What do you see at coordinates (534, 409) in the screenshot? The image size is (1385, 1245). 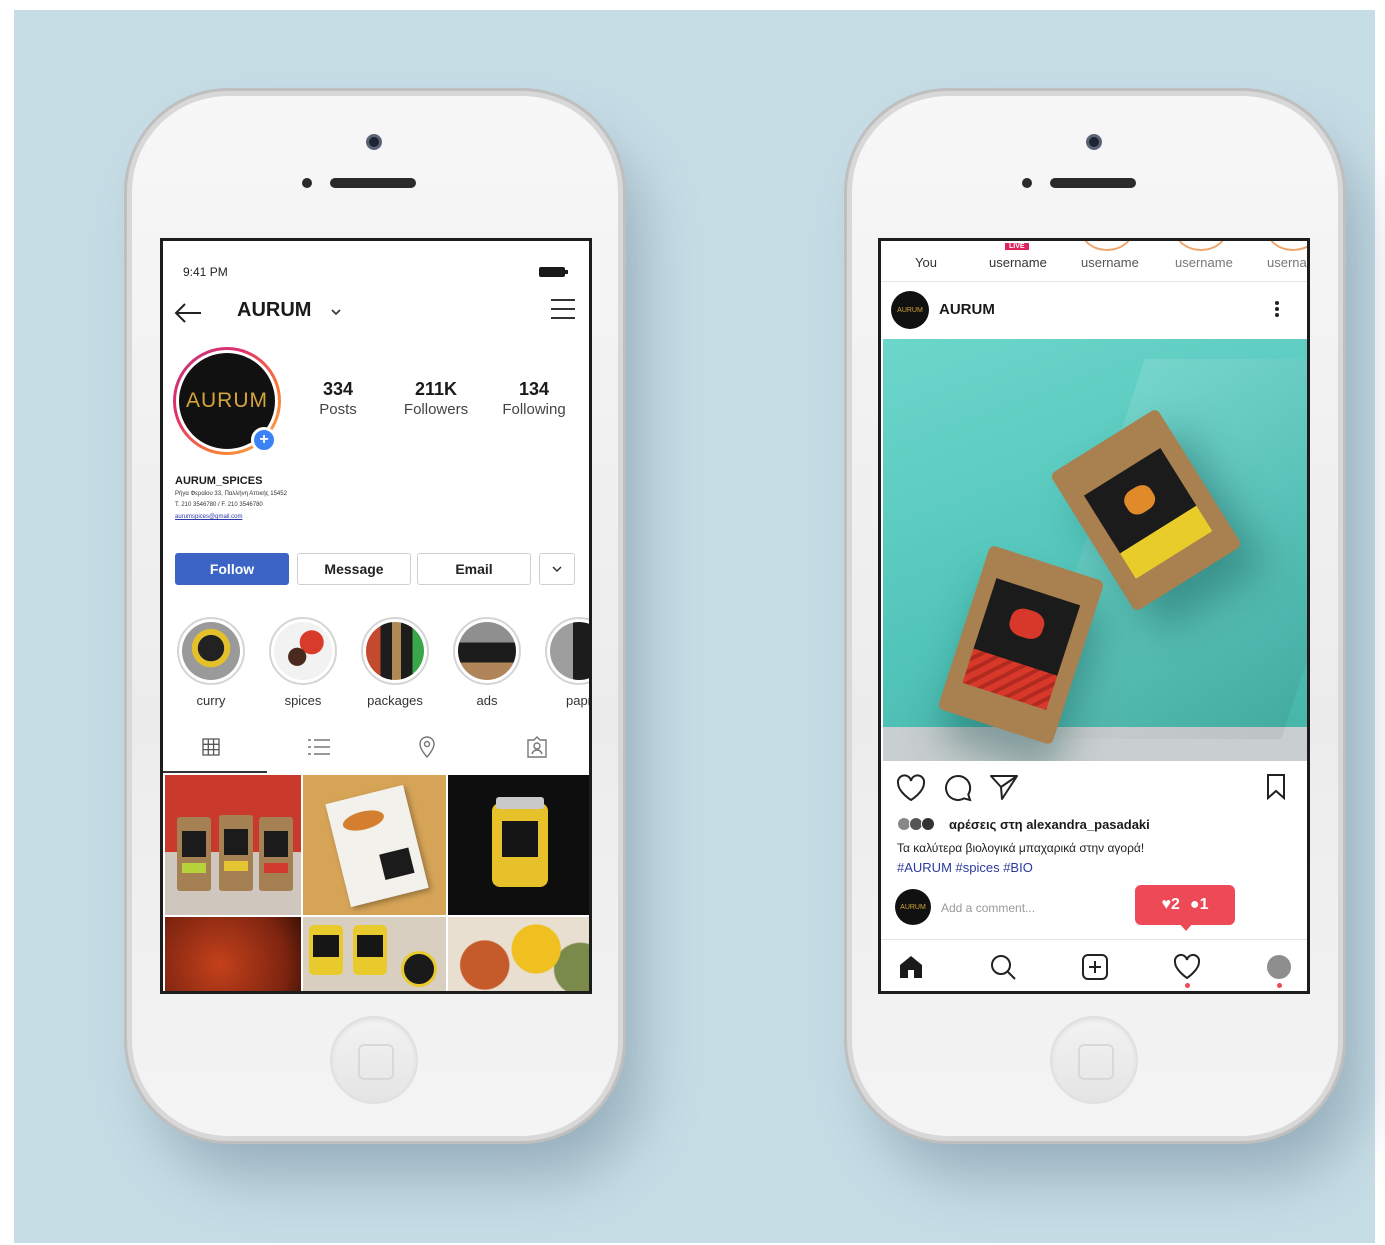 I see `following-label: Following` at bounding box center [534, 409].